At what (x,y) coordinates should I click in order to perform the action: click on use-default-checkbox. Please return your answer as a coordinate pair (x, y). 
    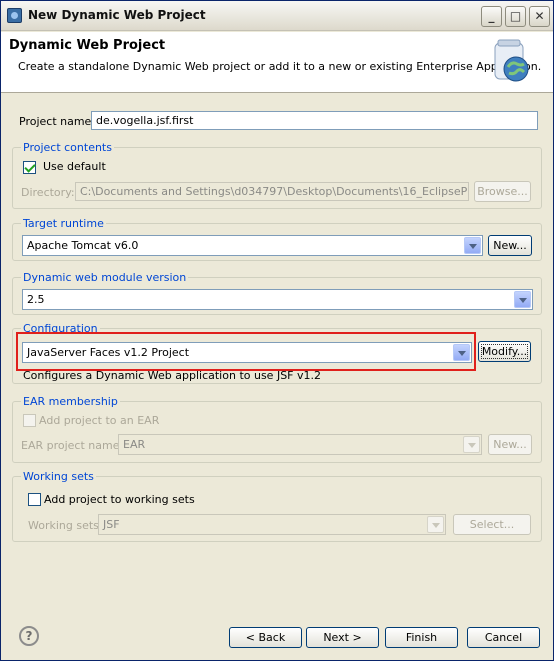
    Looking at the image, I should click on (29, 167).